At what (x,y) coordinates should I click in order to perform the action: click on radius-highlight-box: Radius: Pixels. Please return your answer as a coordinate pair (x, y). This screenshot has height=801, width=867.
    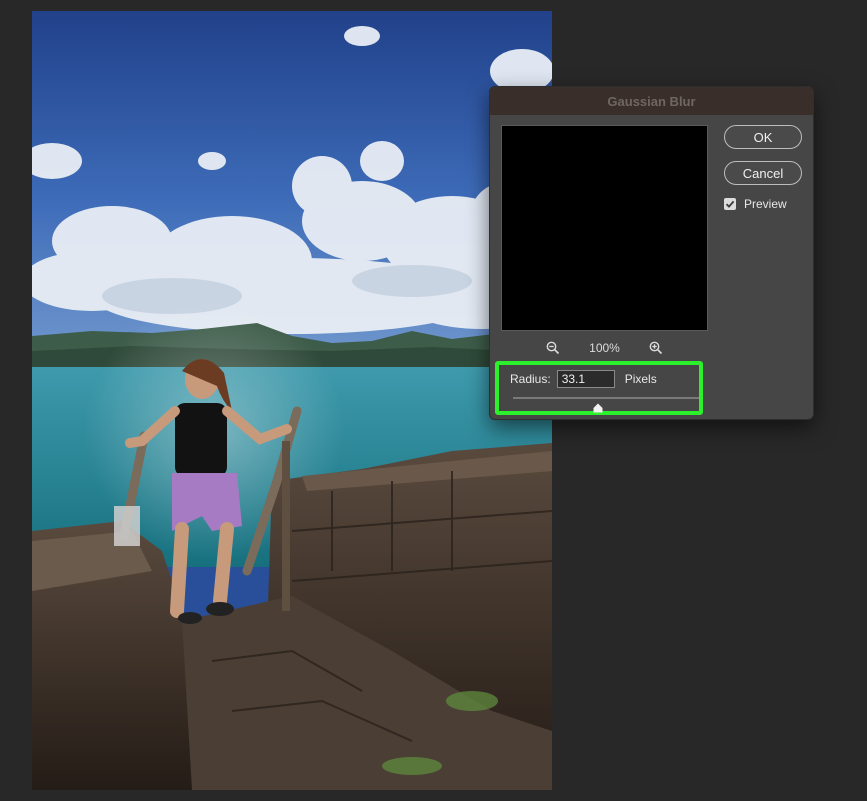
    Looking at the image, I should click on (599, 388).